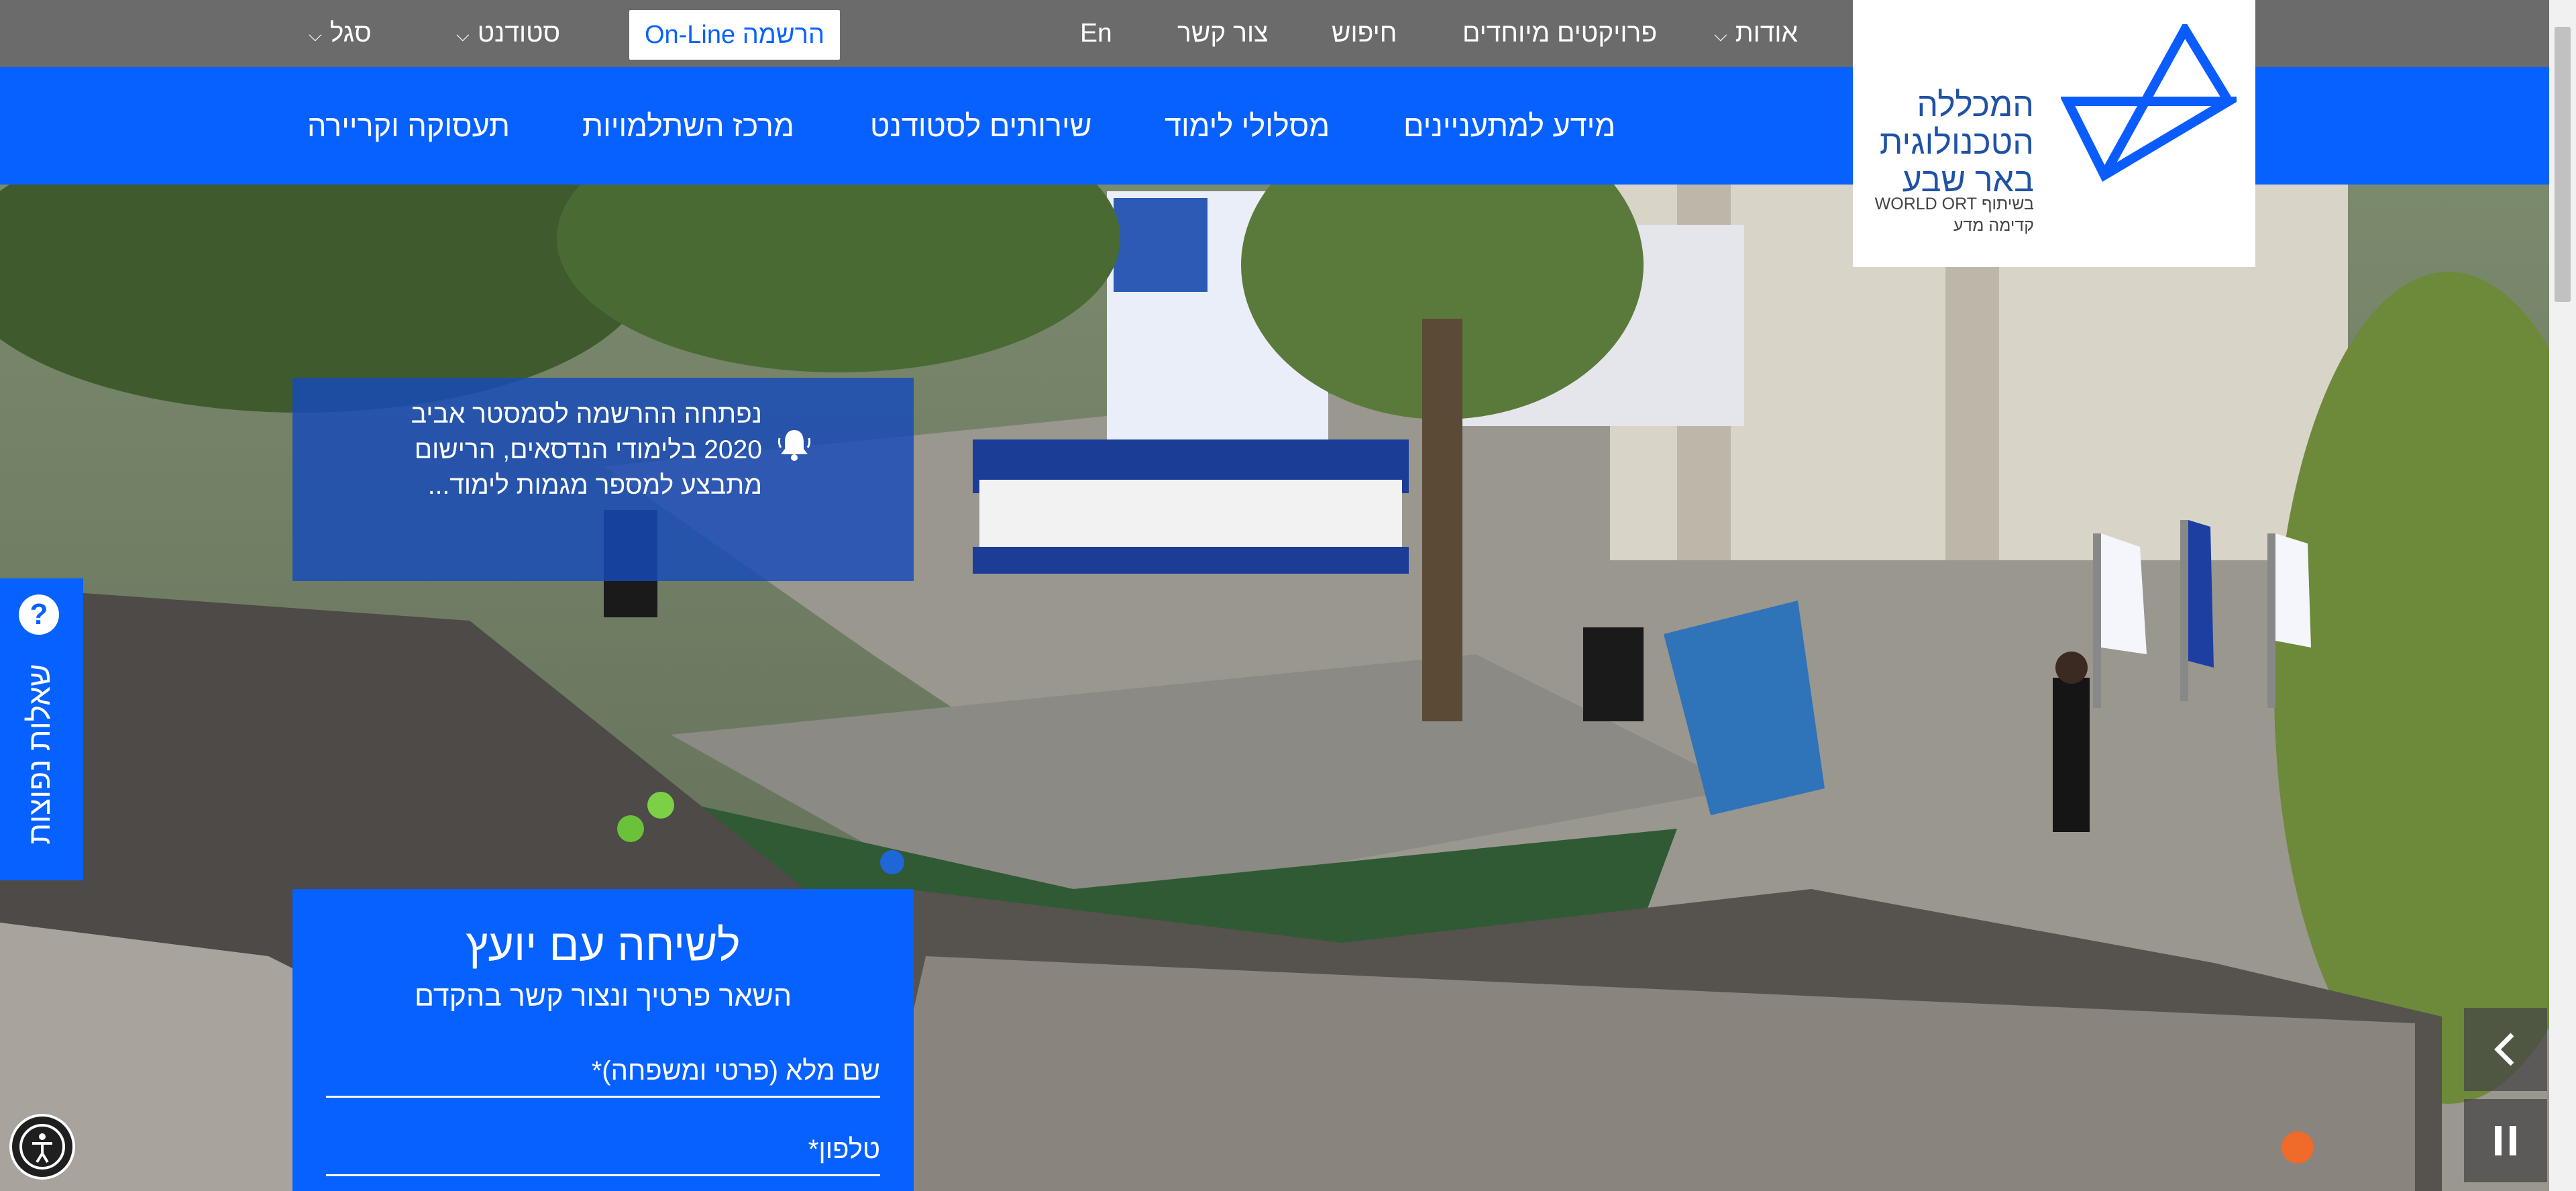 The height and width of the screenshot is (1191, 2576). I want to click on faq-label: שאלות נפוצות, so click(38, 754).